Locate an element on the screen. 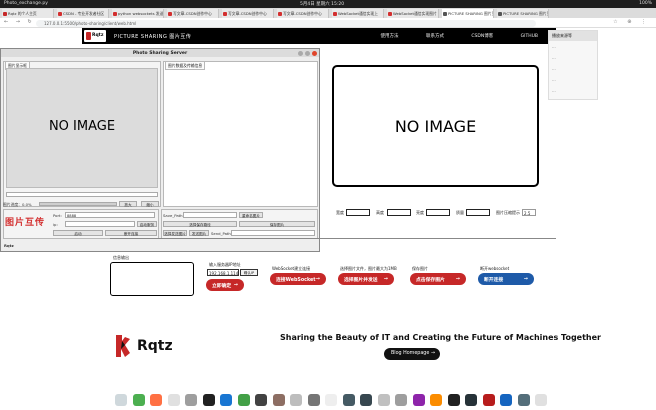 The height and width of the screenshot is (410, 656). qq-icon is located at coordinates (208, 400).